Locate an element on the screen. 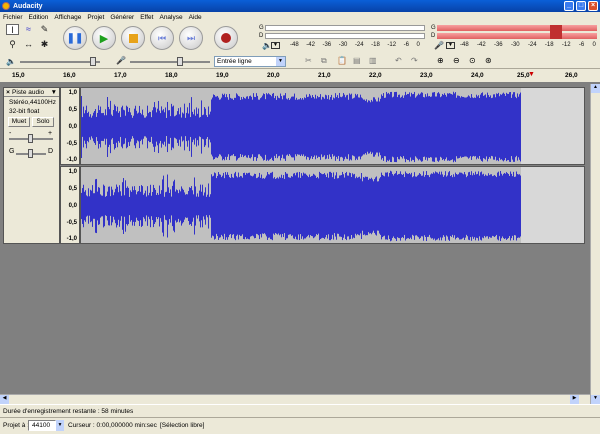 This screenshot has height=434, width=600. meter-left-label: G is located at coordinates (261, 28).